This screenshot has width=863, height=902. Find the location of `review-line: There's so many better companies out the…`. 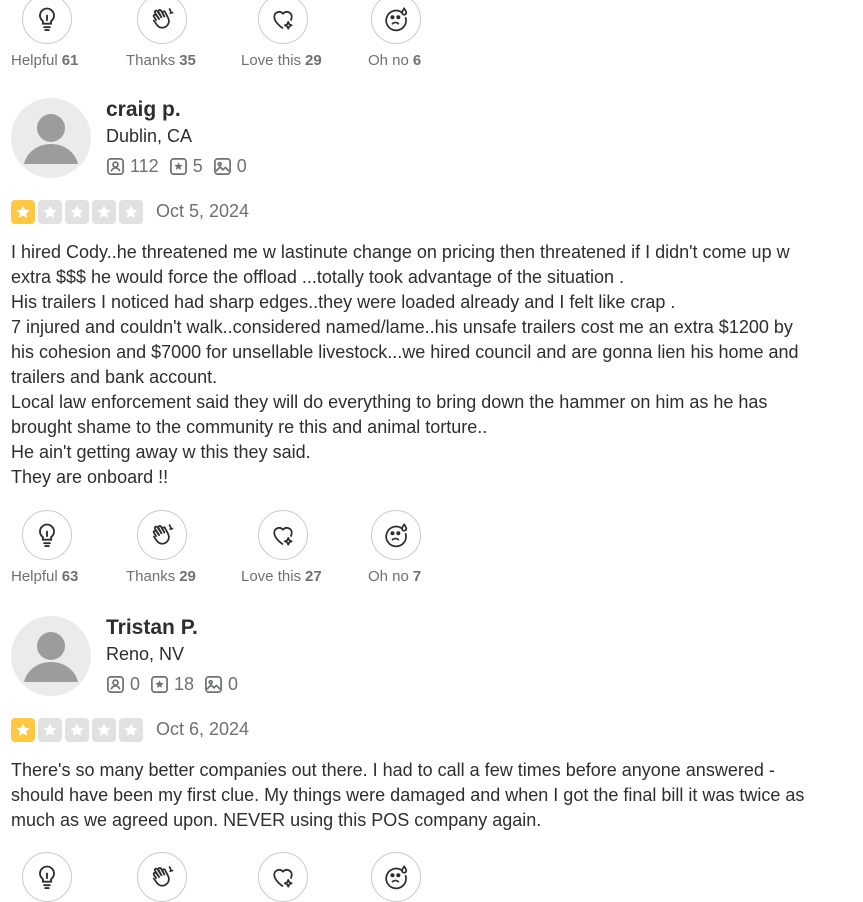

review-line: There's so many better companies out the… is located at coordinates (393, 770).